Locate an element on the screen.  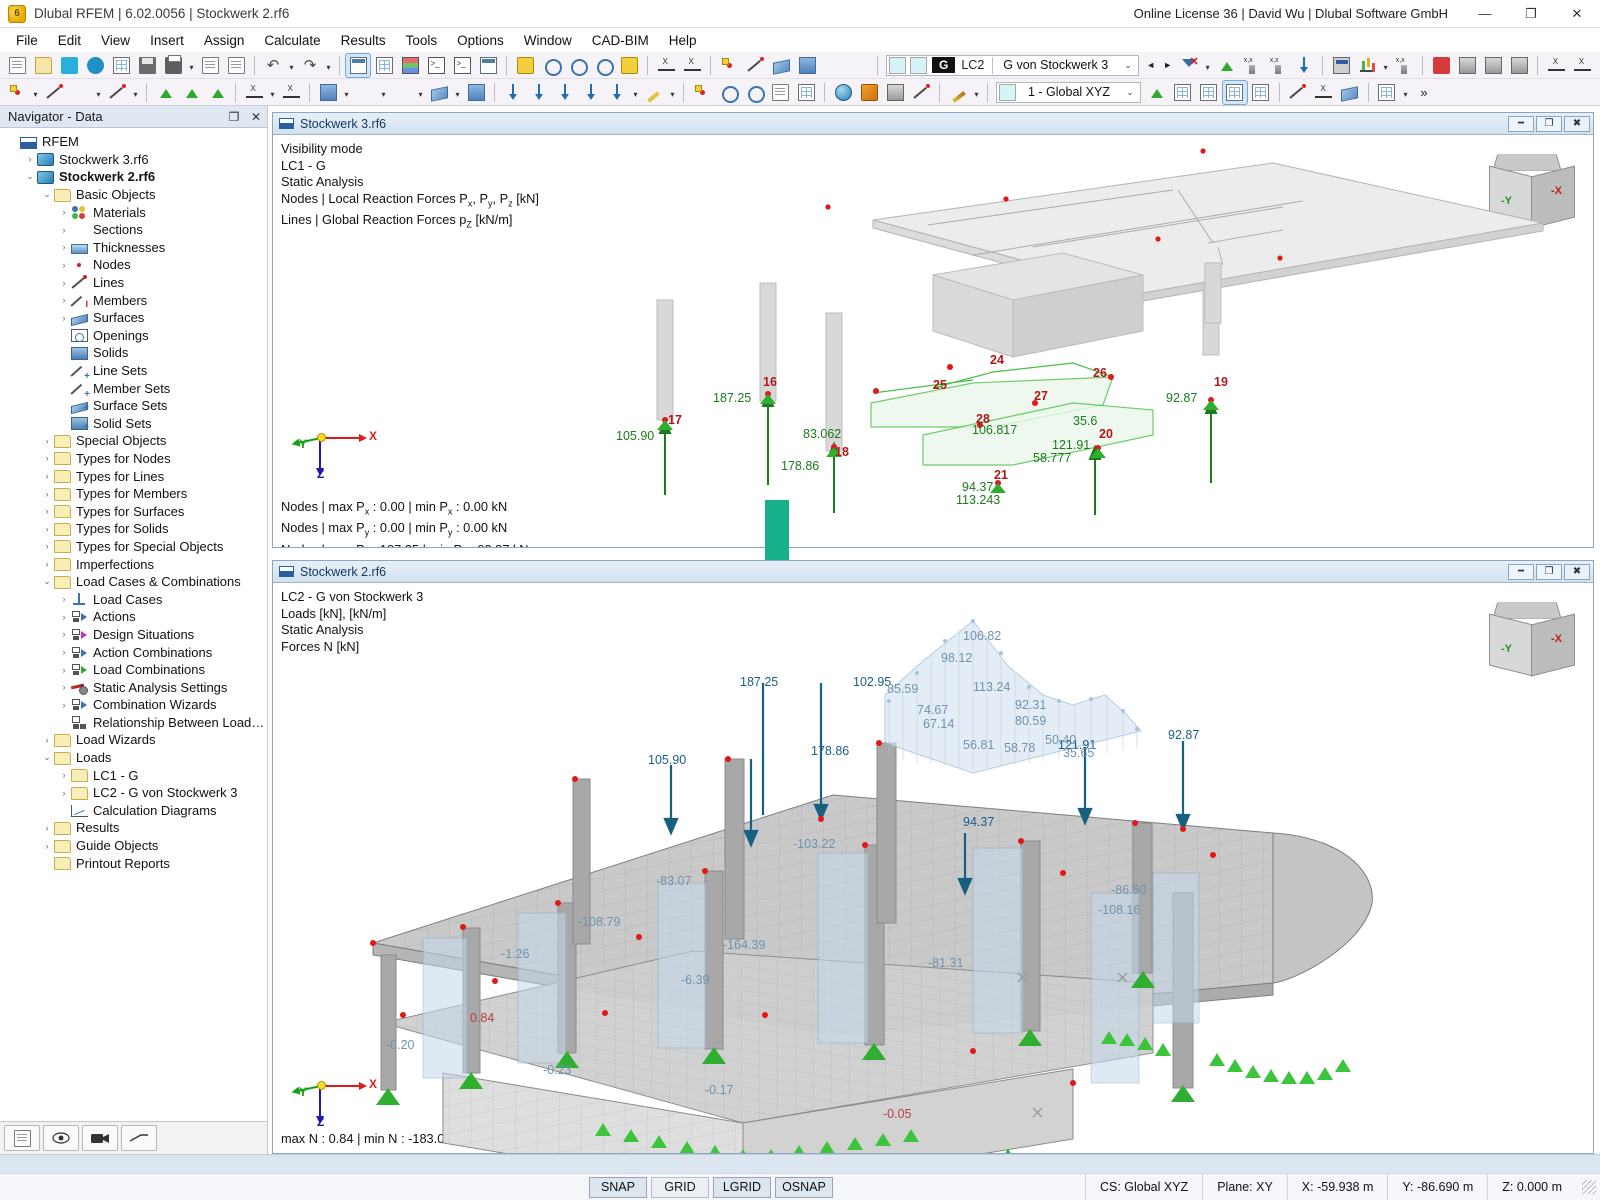
tree-item-action-combinations: › Action Combinations is located at coordinates (133, 652).